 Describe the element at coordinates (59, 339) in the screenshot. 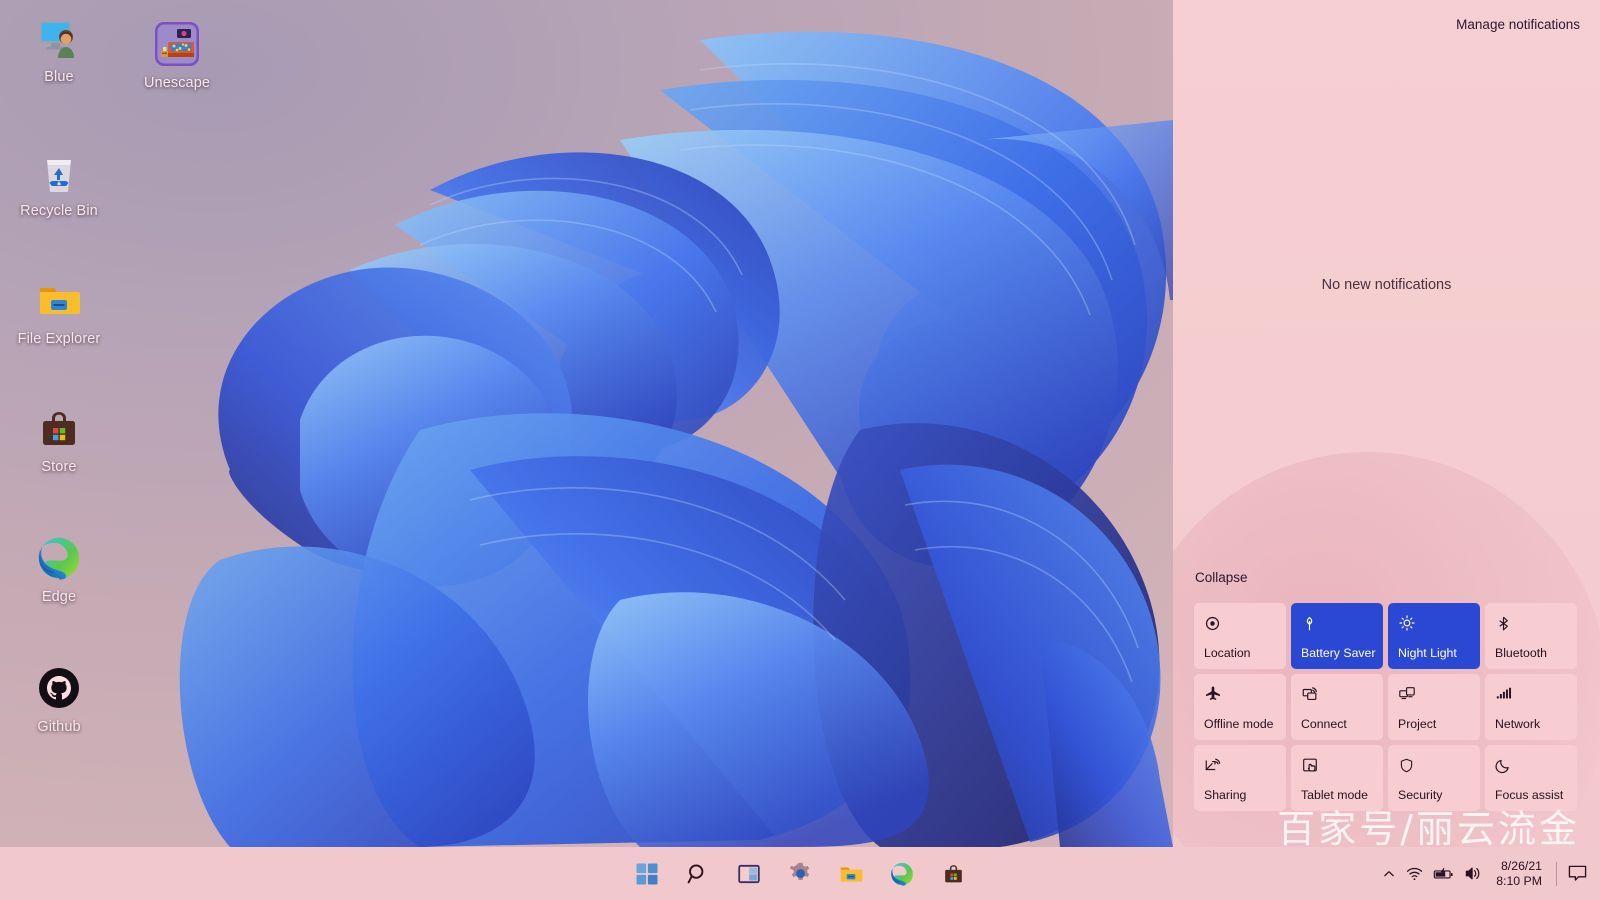

I see `desktop-icon-label: File Explorer` at that location.